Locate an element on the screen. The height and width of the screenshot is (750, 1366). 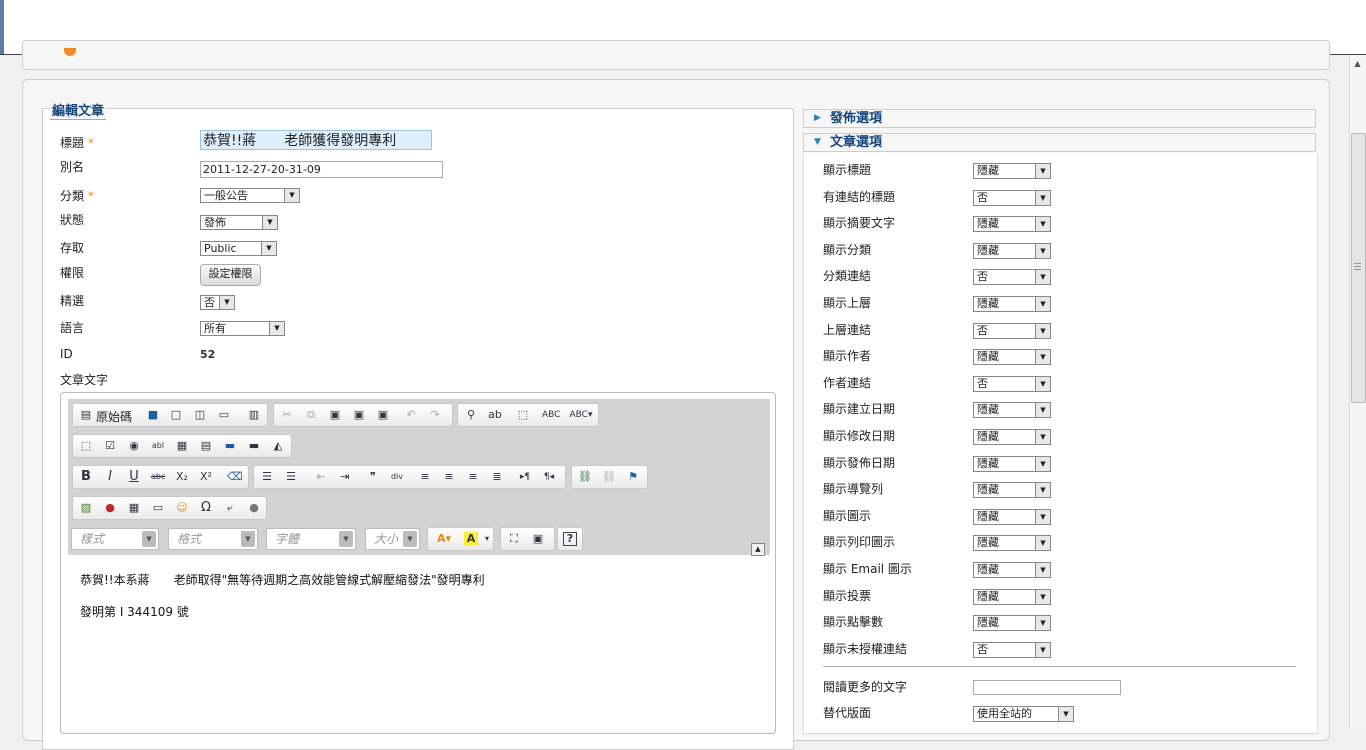
alias-input: 2011-12-27-20-31-09 is located at coordinates (321, 169).